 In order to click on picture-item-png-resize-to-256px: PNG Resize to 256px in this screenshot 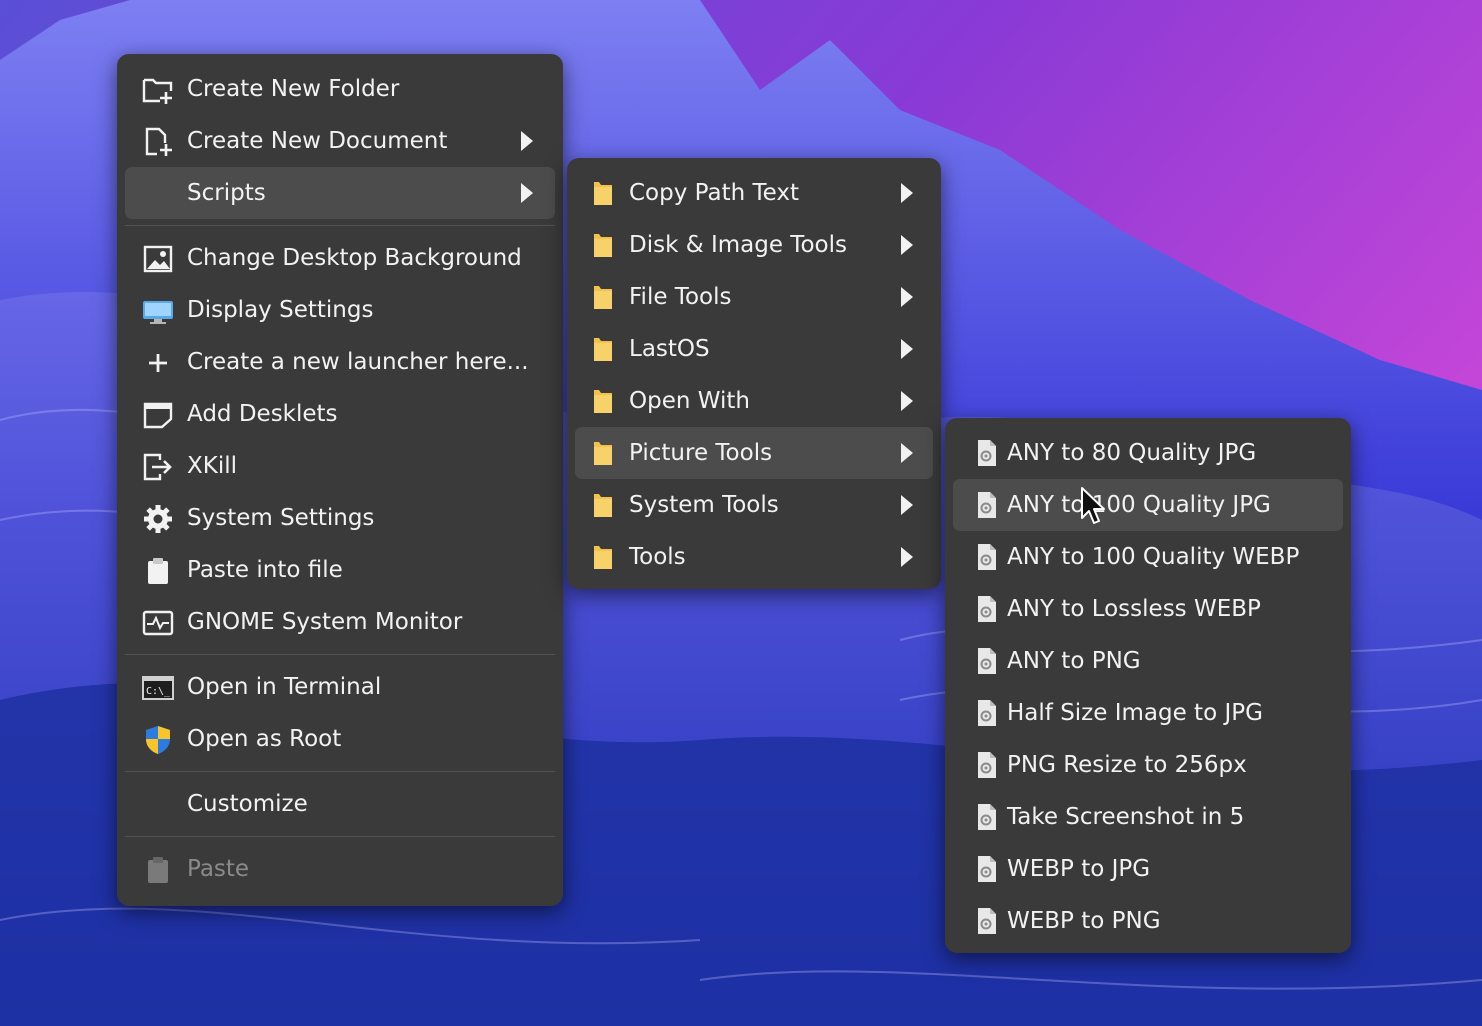, I will do `click(1148, 765)`.